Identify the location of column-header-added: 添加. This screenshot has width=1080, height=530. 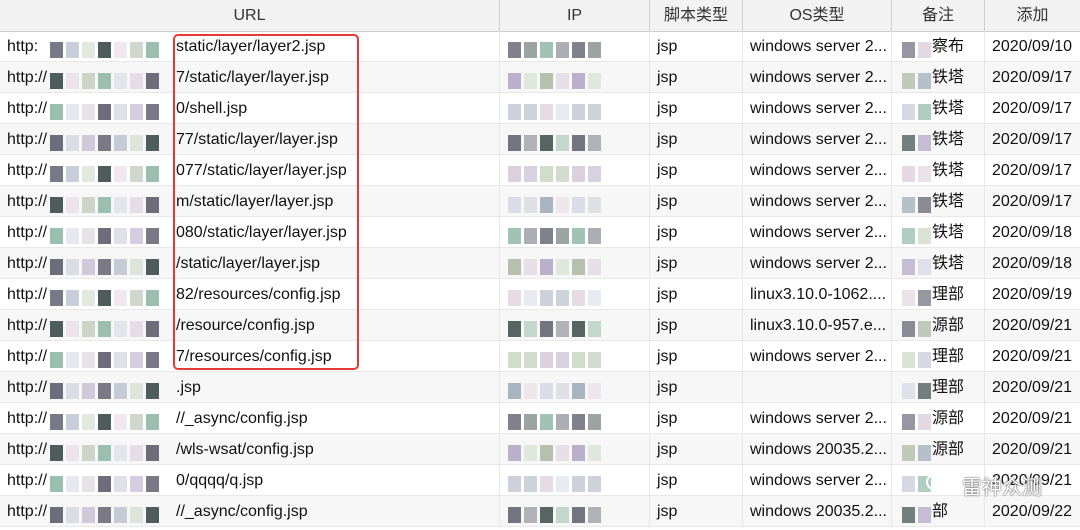
(1032, 15).